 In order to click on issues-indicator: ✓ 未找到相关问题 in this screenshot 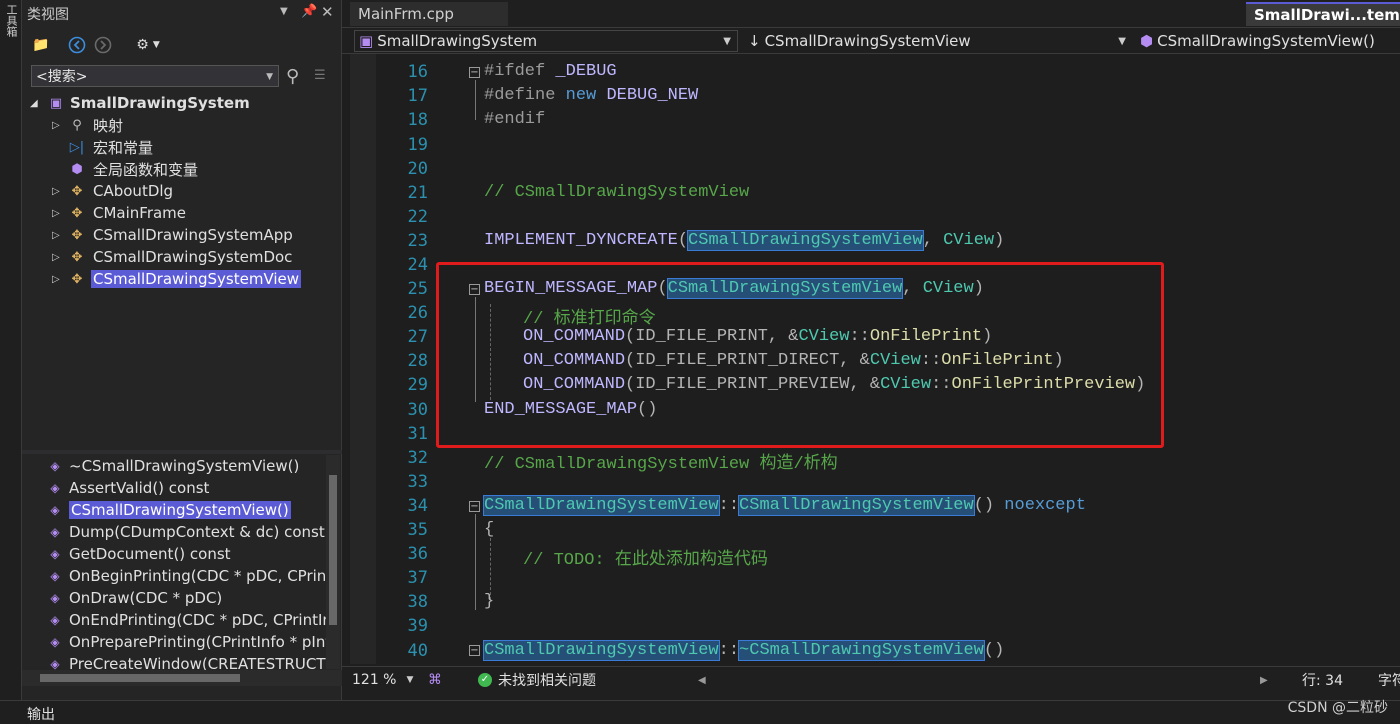, I will do `click(537, 680)`.